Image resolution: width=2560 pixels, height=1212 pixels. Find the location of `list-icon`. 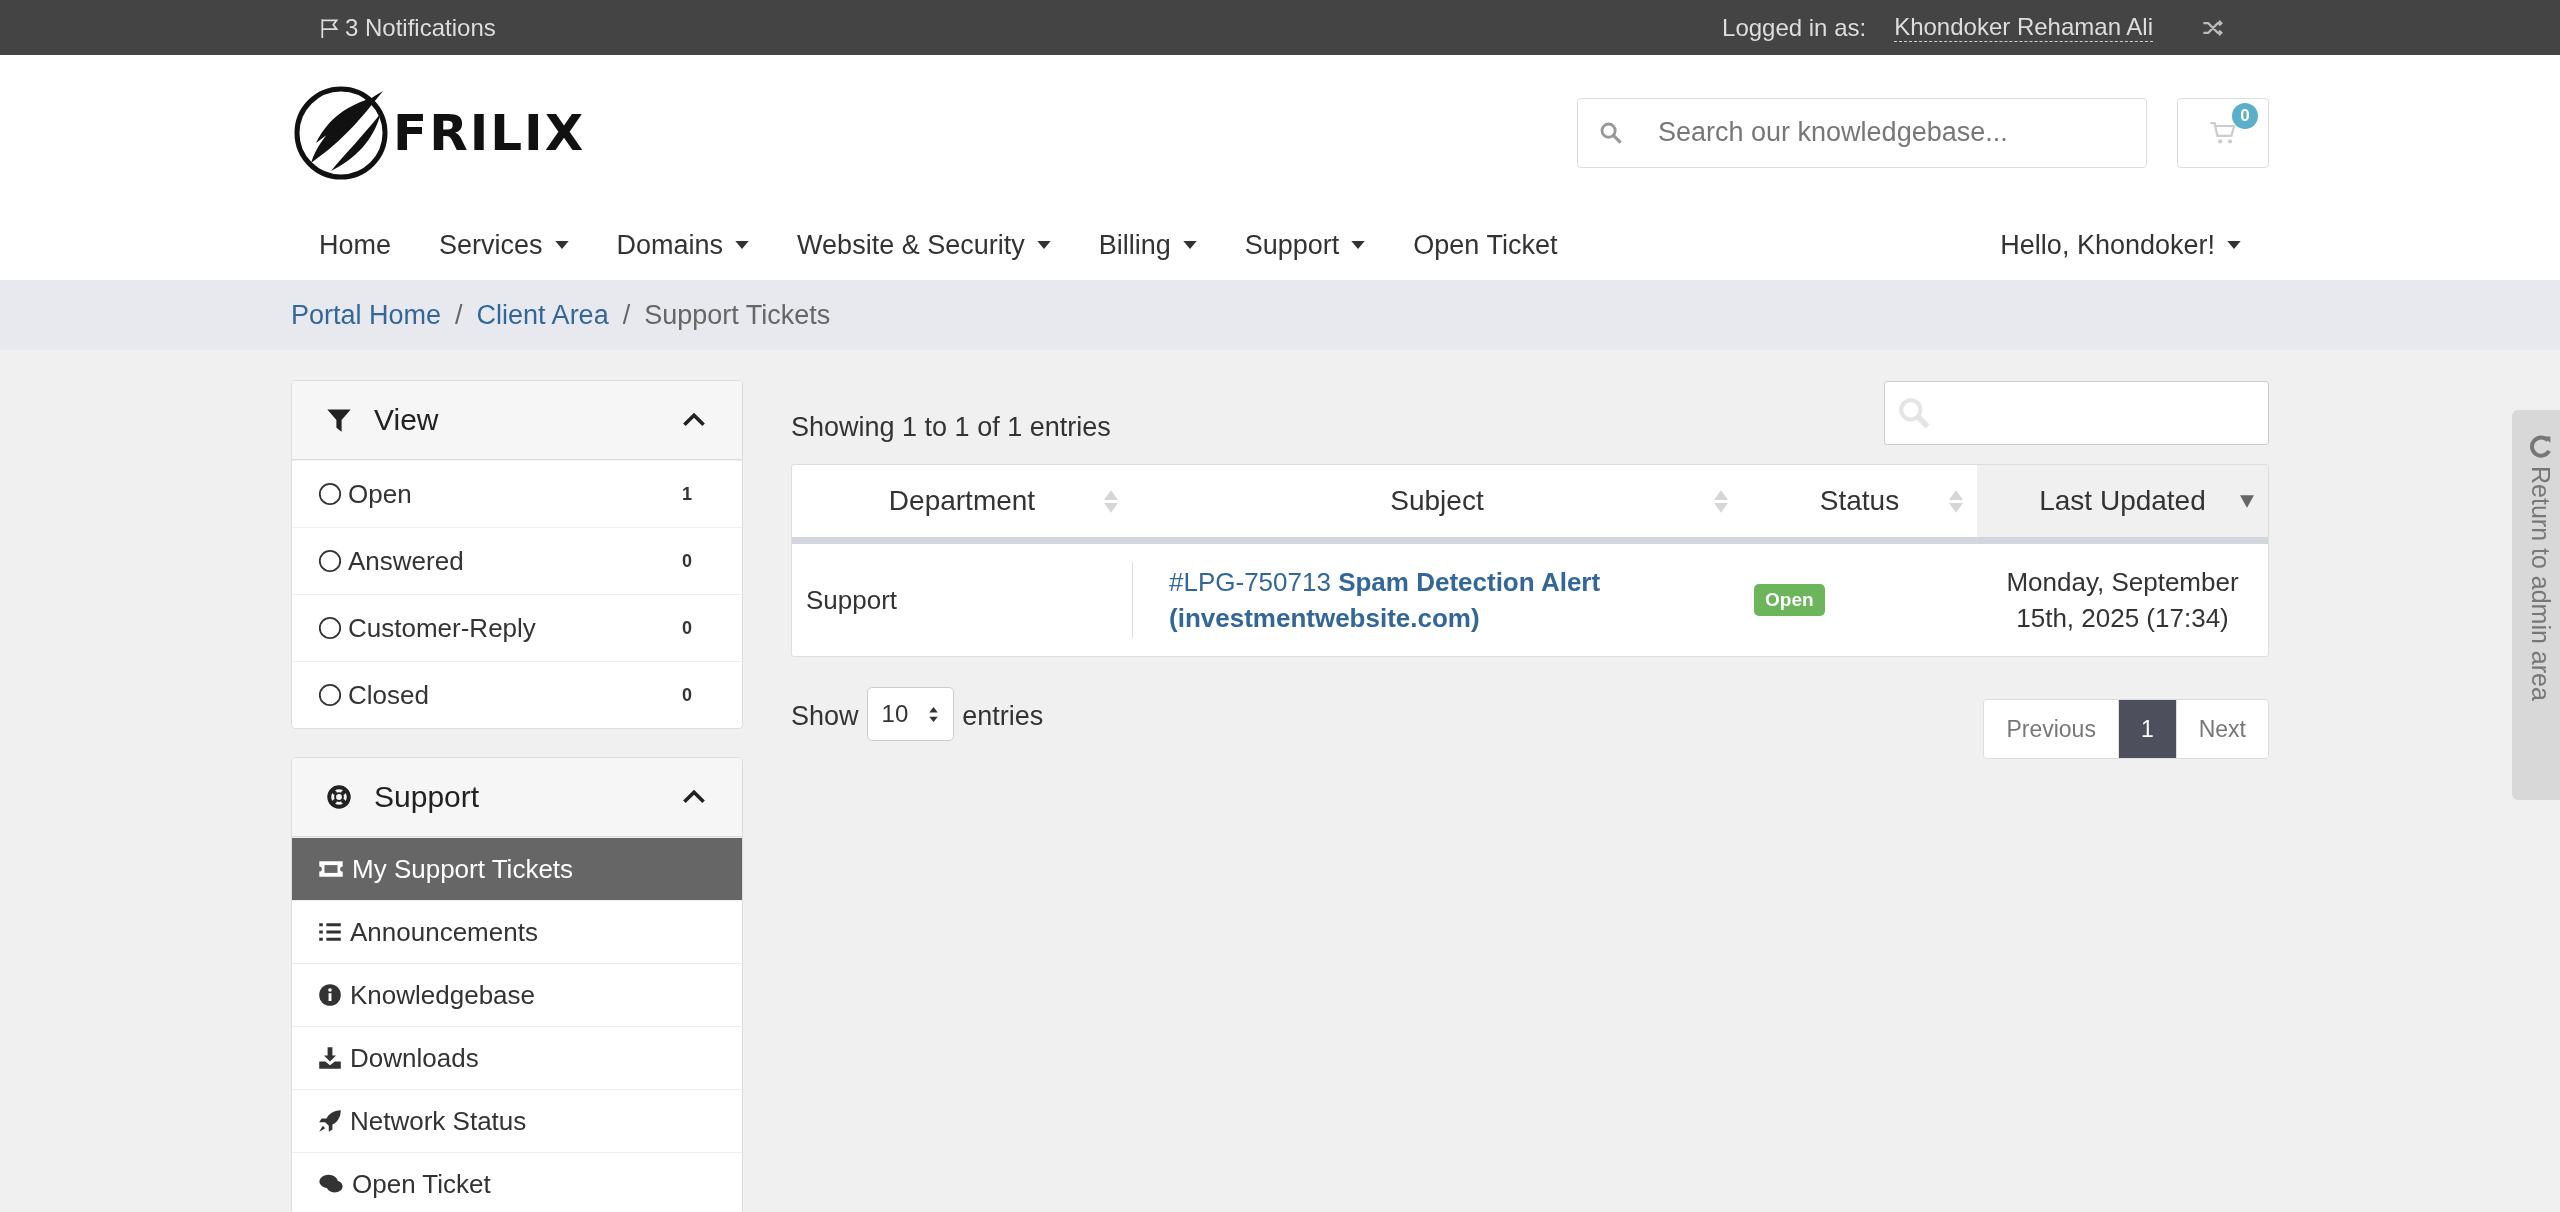

list-icon is located at coordinates (330, 932).